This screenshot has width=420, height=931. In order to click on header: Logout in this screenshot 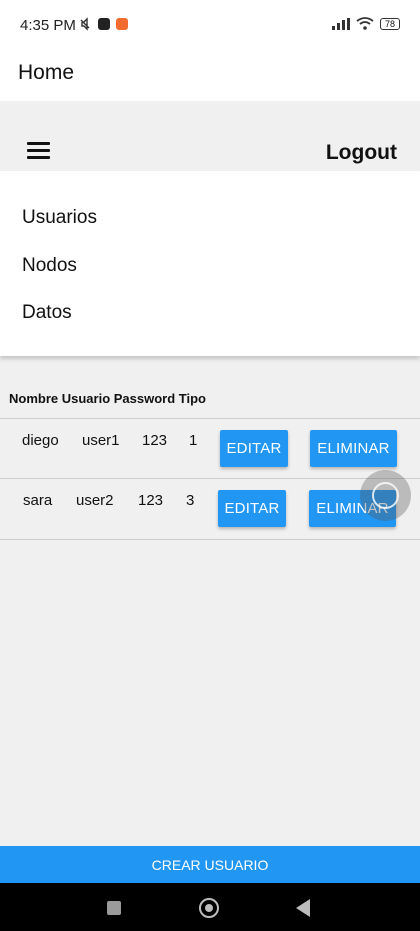, I will do `click(210, 136)`.